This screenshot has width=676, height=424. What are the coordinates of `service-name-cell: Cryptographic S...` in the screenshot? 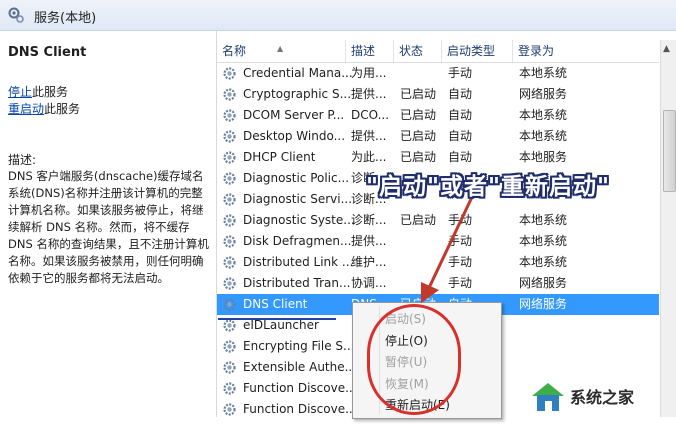 It's located at (297, 94).